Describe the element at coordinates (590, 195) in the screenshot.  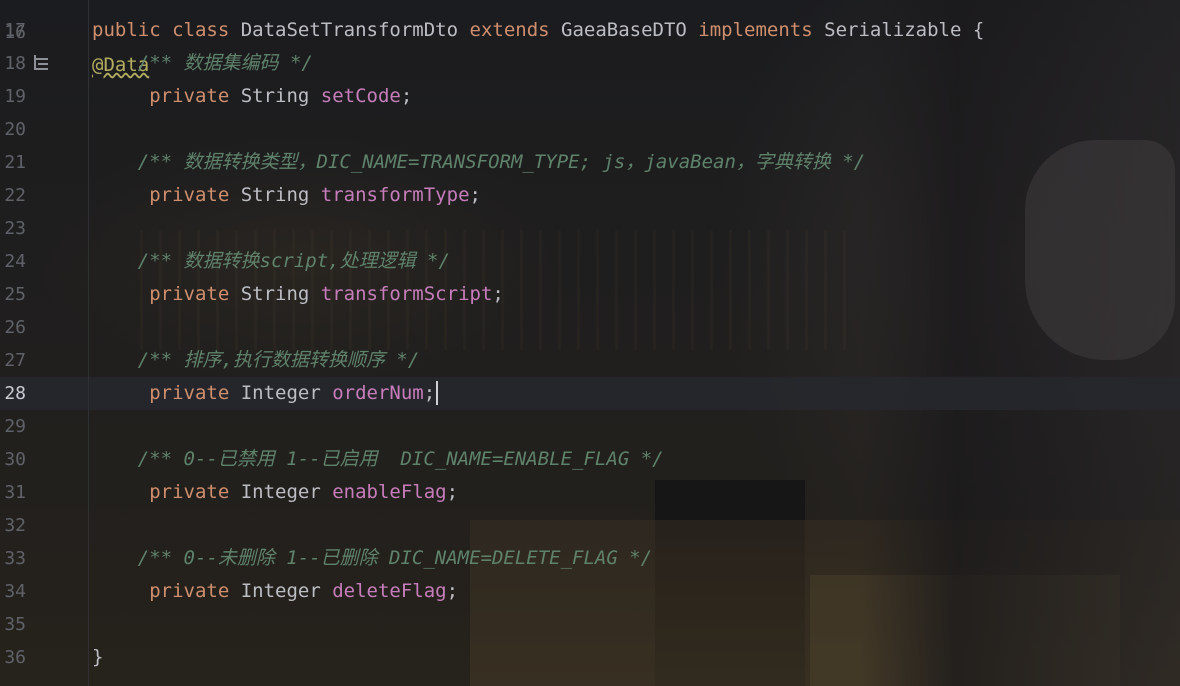
I see `code-line-22: 22 private String transformType;` at that location.